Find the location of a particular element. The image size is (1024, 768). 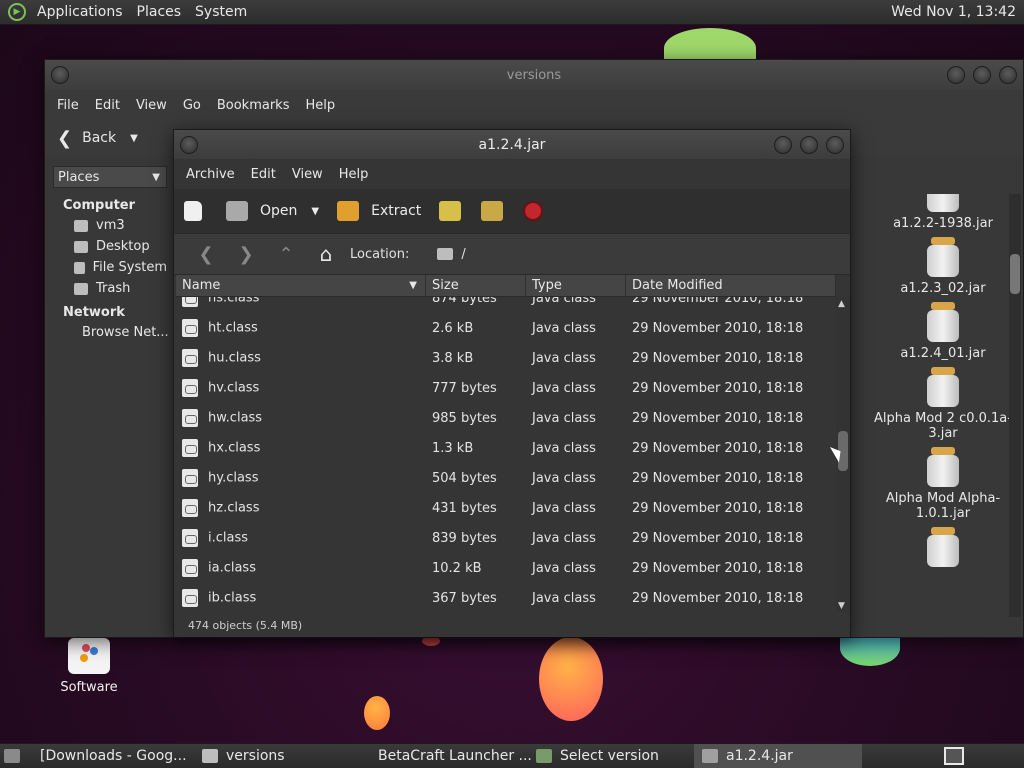

sidebar-heading-computer: Computer is located at coordinates (99, 205).